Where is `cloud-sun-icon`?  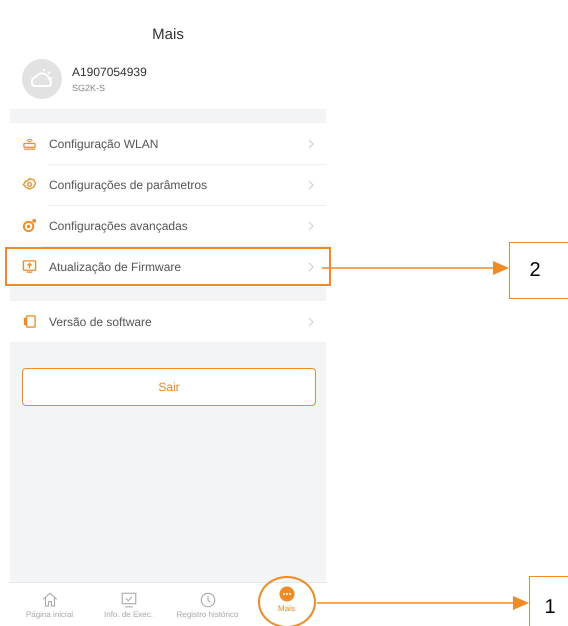 cloud-sun-icon is located at coordinates (42, 79).